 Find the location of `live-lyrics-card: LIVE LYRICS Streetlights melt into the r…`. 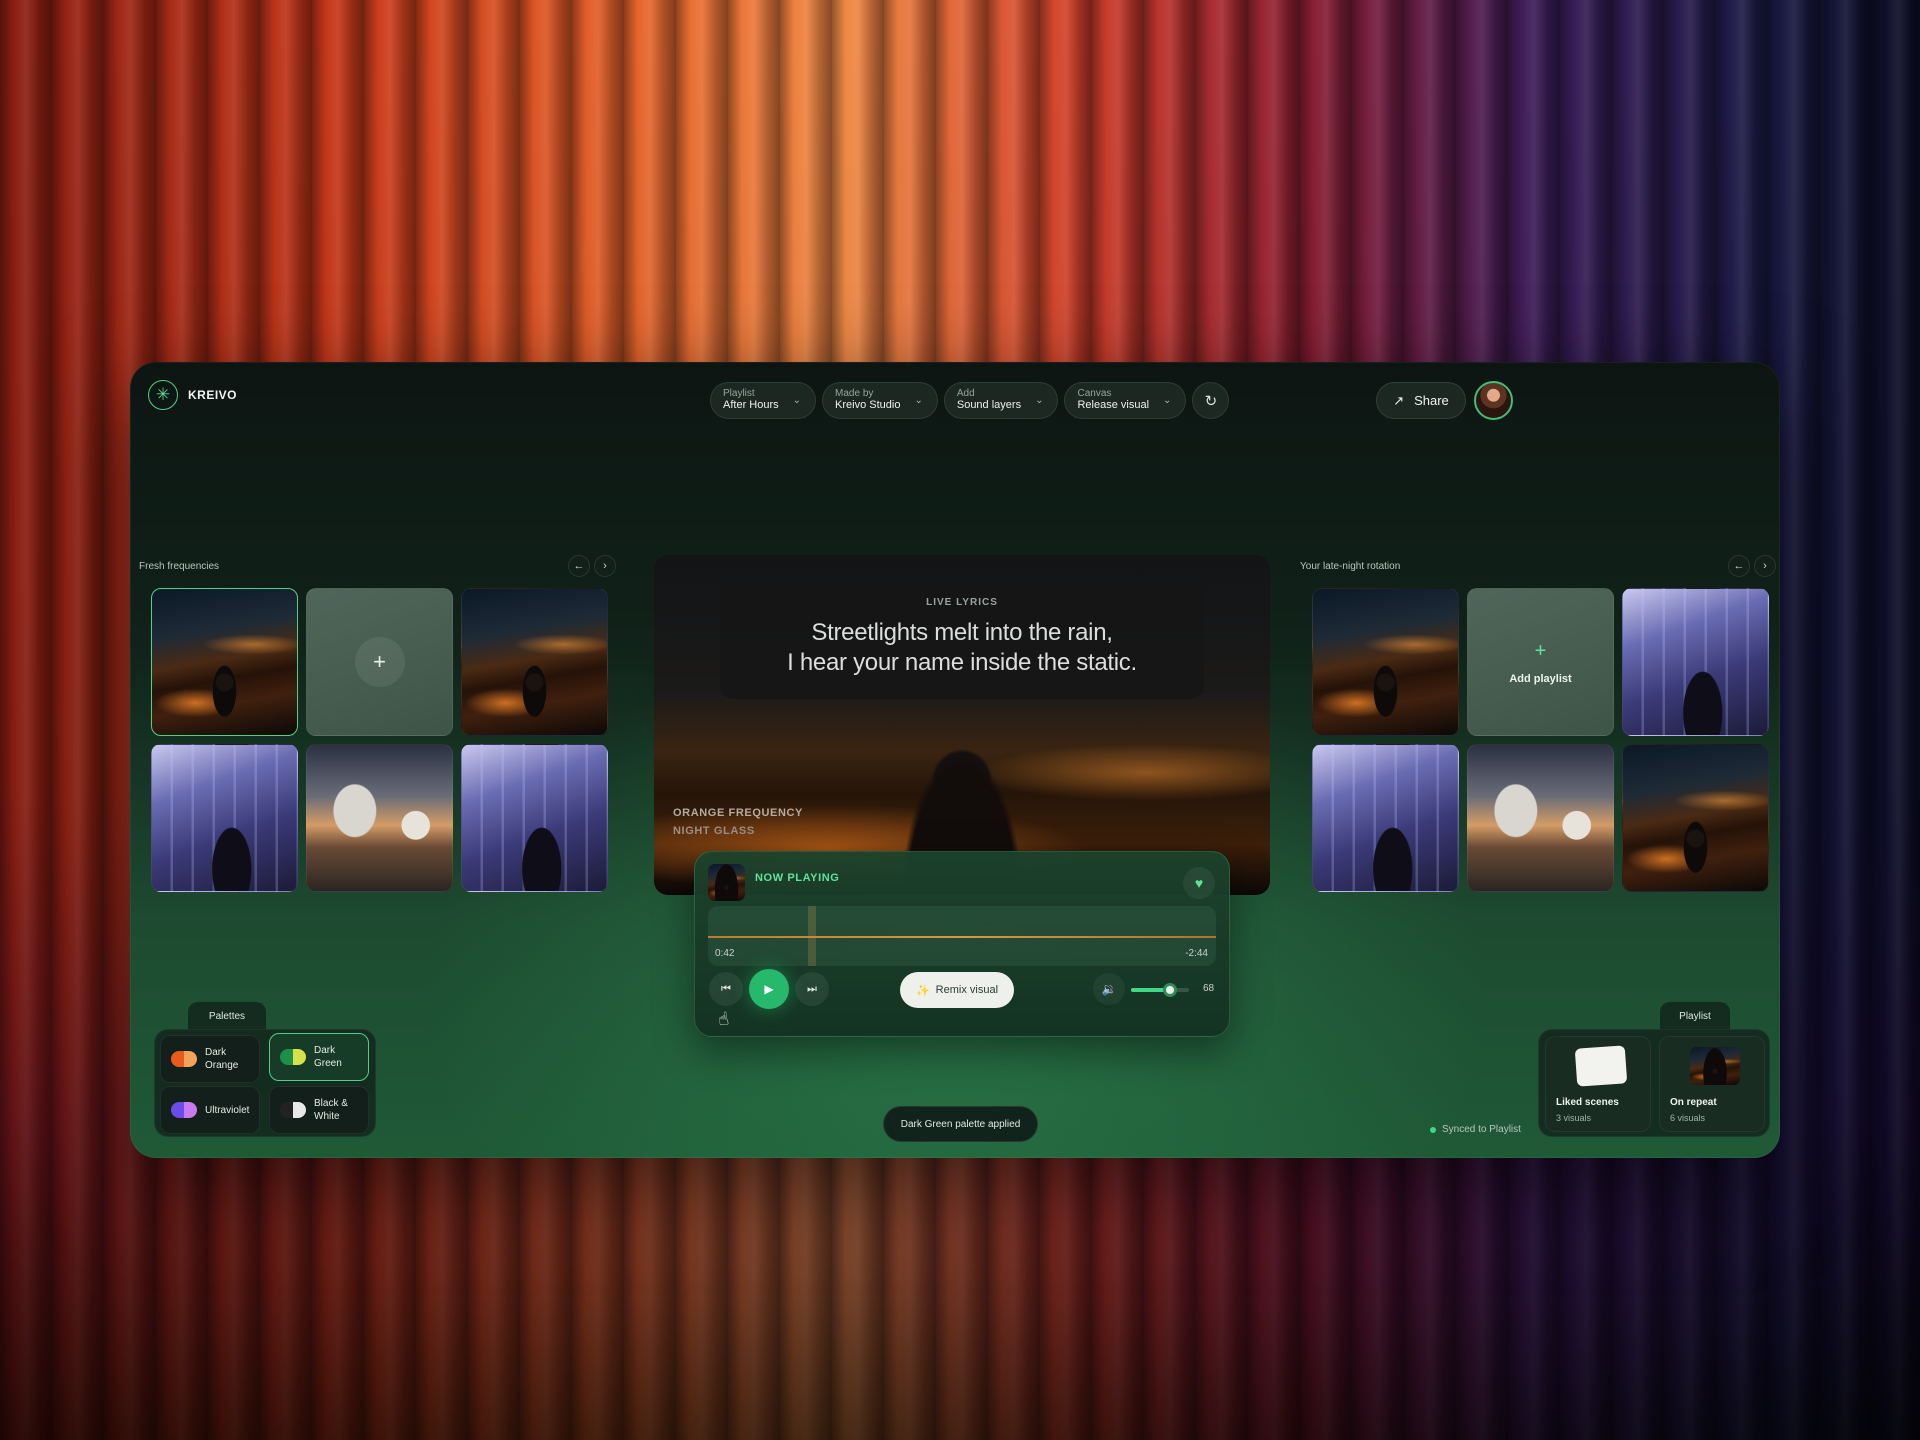

live-lyrics-card: LIVE LYRICS Streetlights melt into the r… is located at coordinates (962, 640).